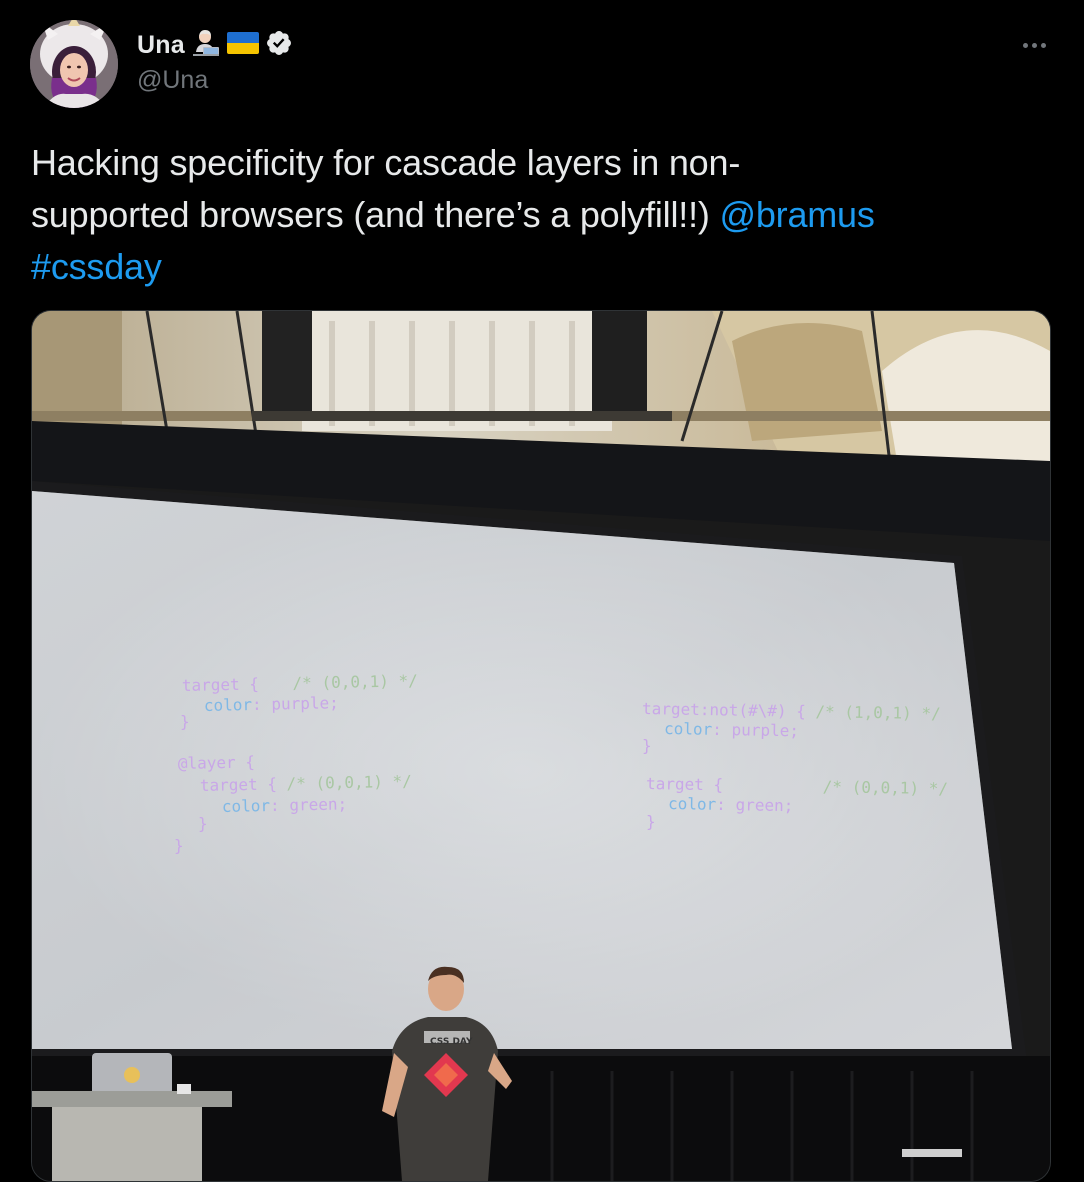  What do you see at coordinates (764, 805) in the screenshot?
I see `slide-right-line5-value: green;` at bounding box center [764, 805].